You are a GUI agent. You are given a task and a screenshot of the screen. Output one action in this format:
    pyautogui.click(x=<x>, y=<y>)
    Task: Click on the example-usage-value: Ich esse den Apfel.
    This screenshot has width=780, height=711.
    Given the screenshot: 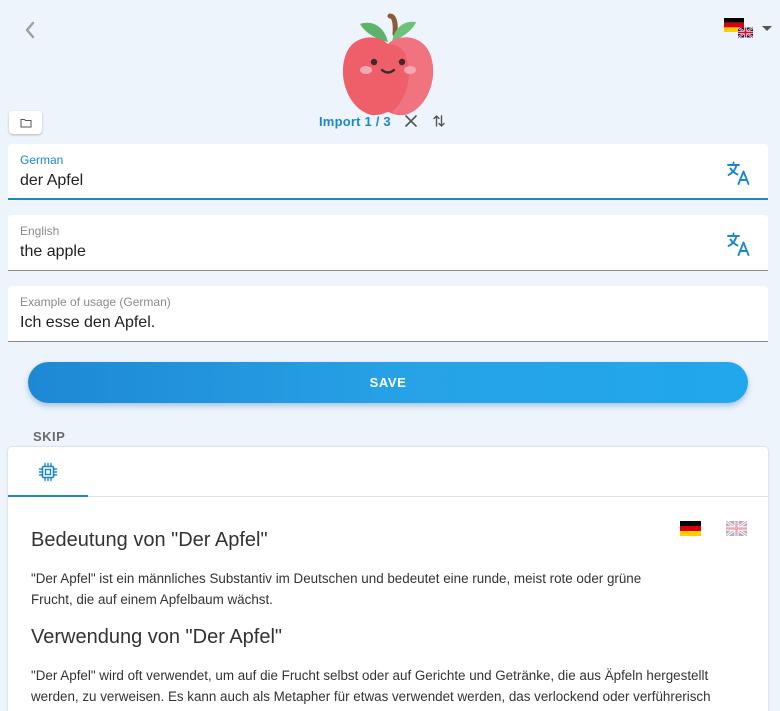 What is the action you would take?
    pyautogui.click(x=87, y=323)
    